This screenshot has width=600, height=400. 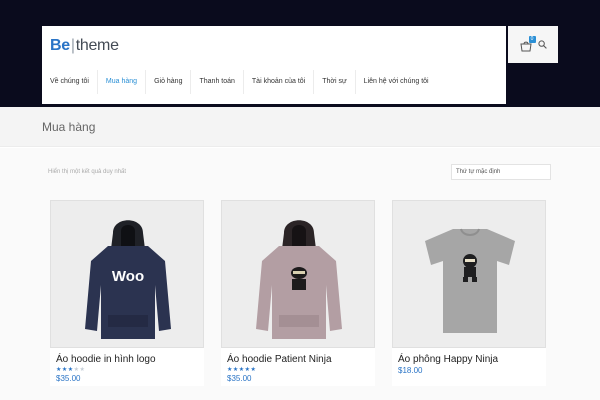 I want to click on page-subheader: Mua hàng, so click(x=300, y=127).